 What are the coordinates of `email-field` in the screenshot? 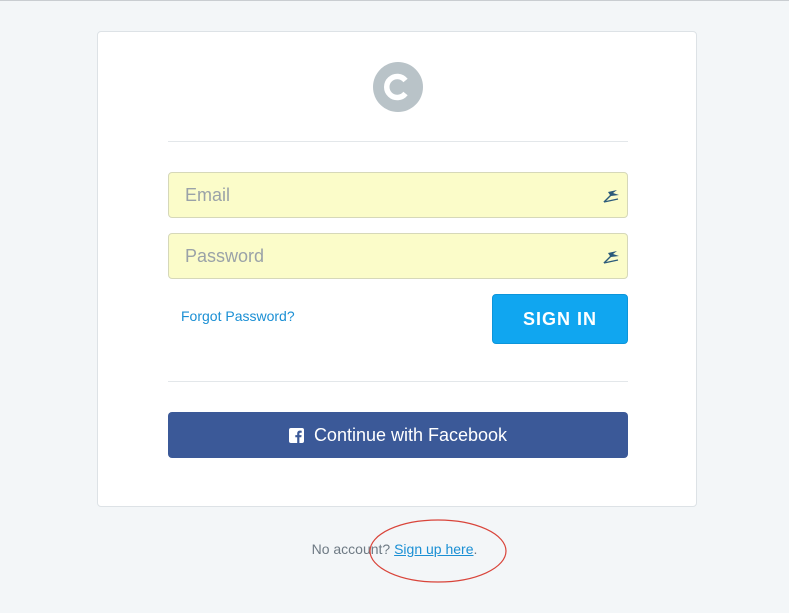 It's located at (398, 195).